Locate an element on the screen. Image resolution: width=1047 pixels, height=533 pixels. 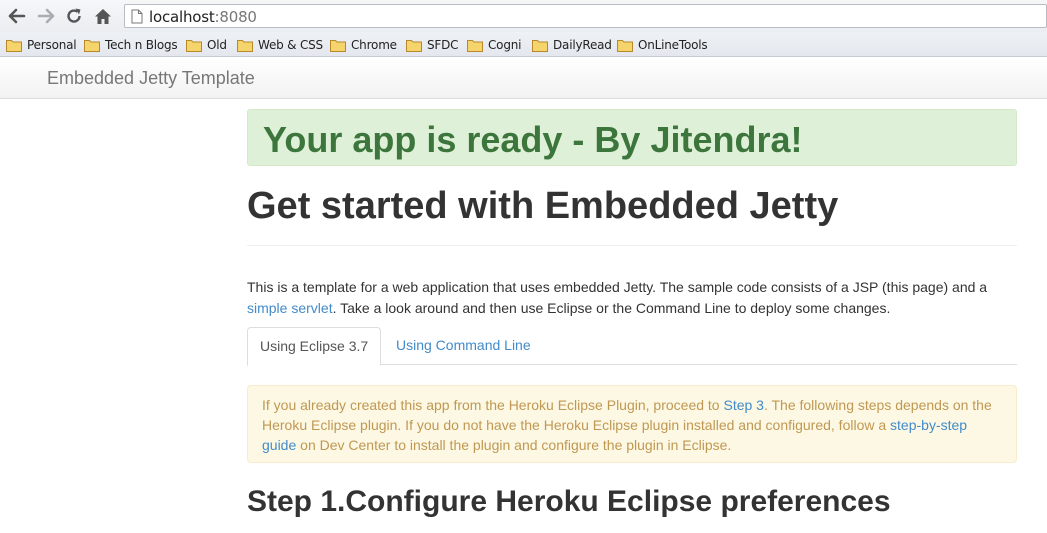
bookmark-personal: Personal is located at coordinates (41, 45).